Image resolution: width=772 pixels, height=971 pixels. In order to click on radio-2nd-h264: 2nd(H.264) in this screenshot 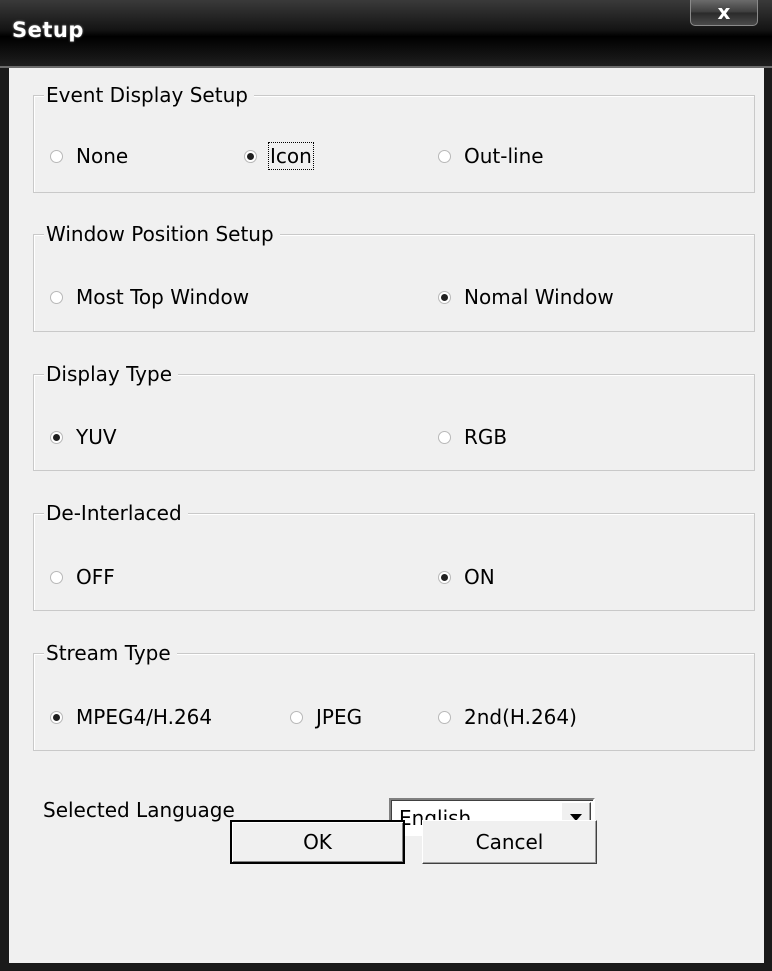, I will do `click(507, 717)`.